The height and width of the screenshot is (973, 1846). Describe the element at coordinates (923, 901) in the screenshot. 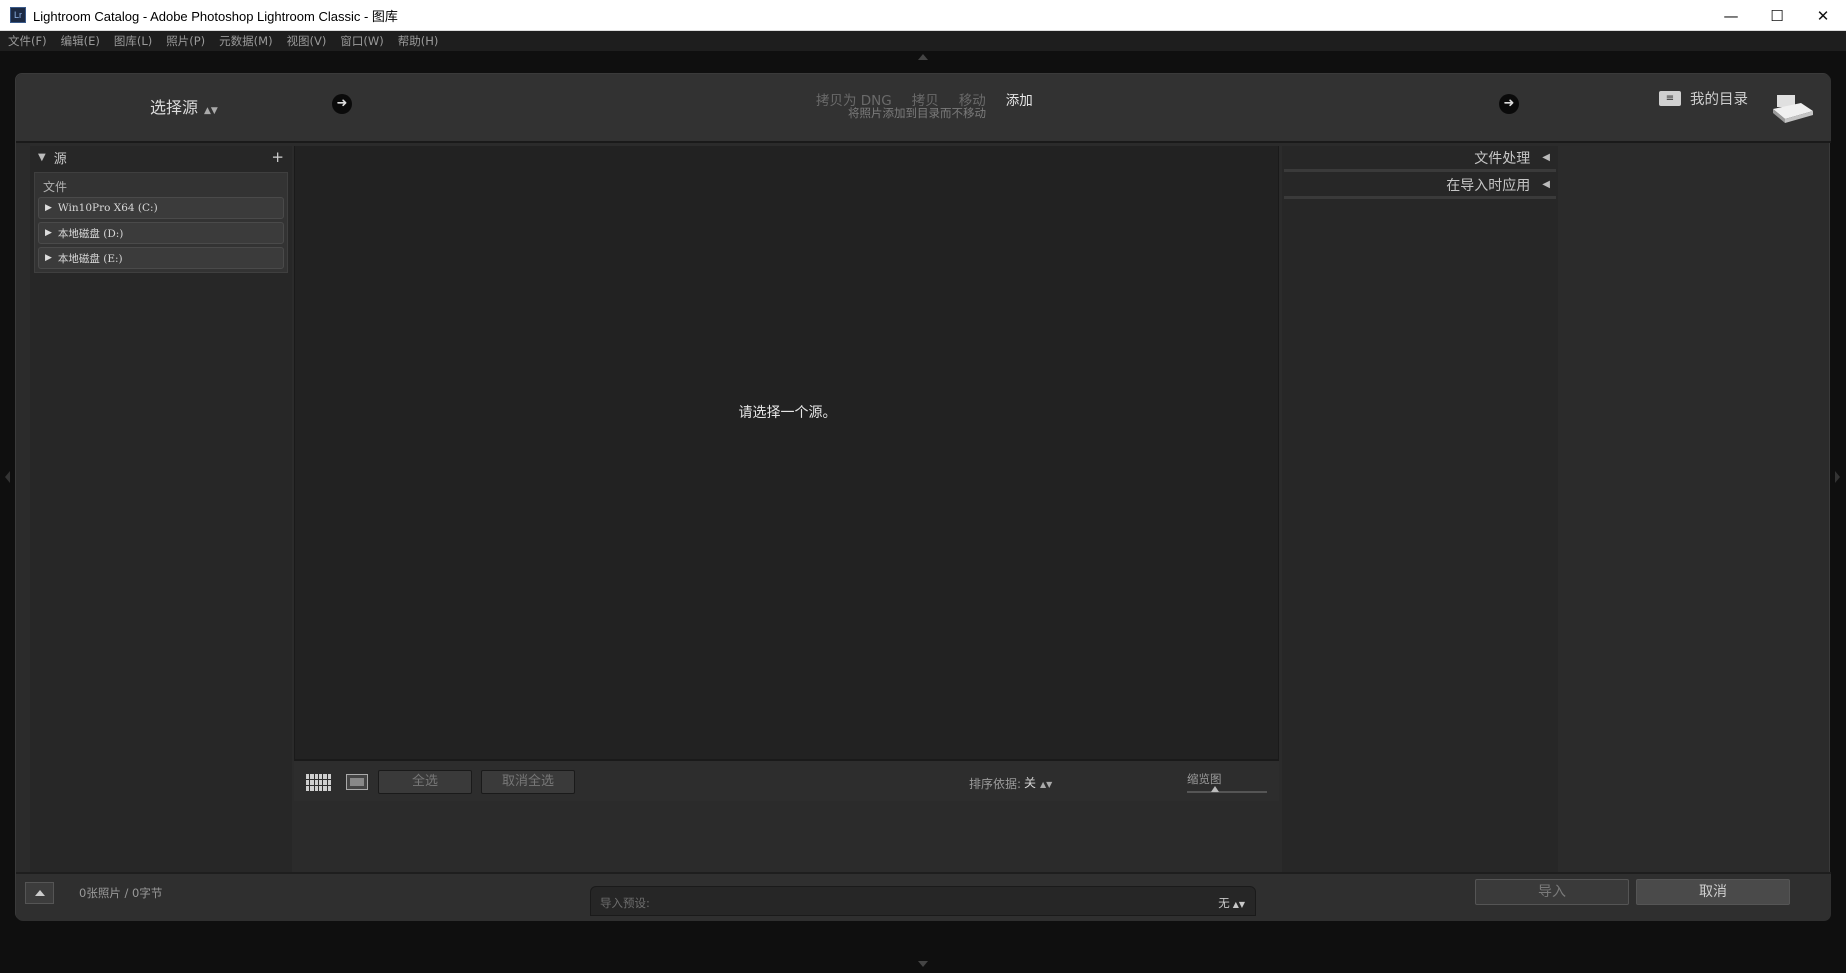

I see `import-preset-selector: 导入预设: 无 ▲▼` at that location.